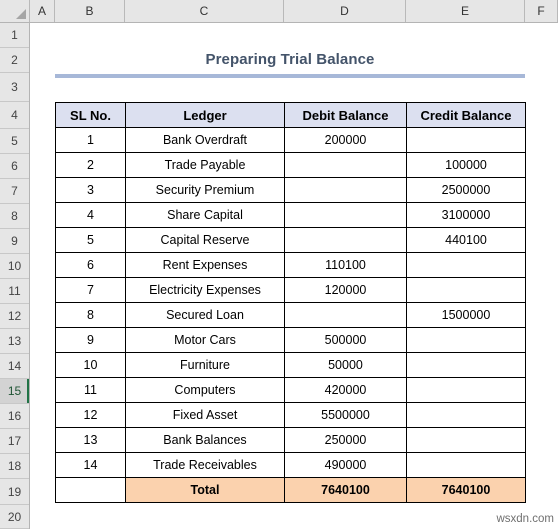 This screenshot has height=529, width=558. I want to click on cell-debit-balance: 200000, so click(345, 140).